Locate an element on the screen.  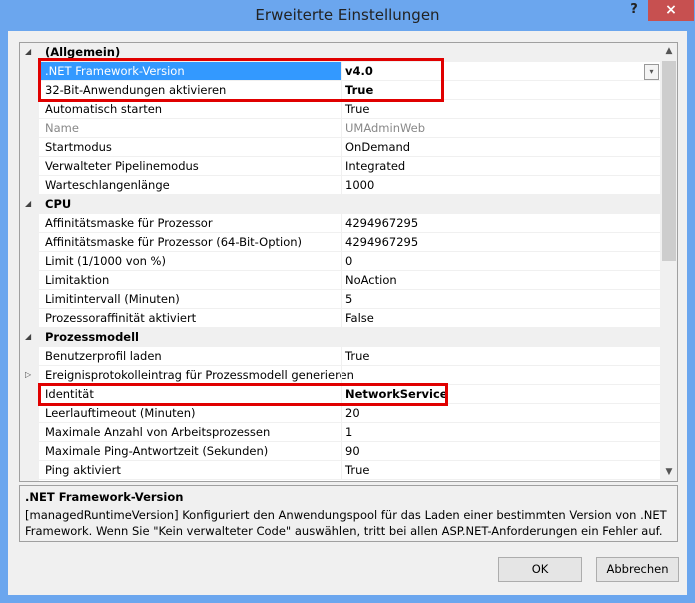
property-name: Warteschlangenlänge is located at coordinates (190, 185).